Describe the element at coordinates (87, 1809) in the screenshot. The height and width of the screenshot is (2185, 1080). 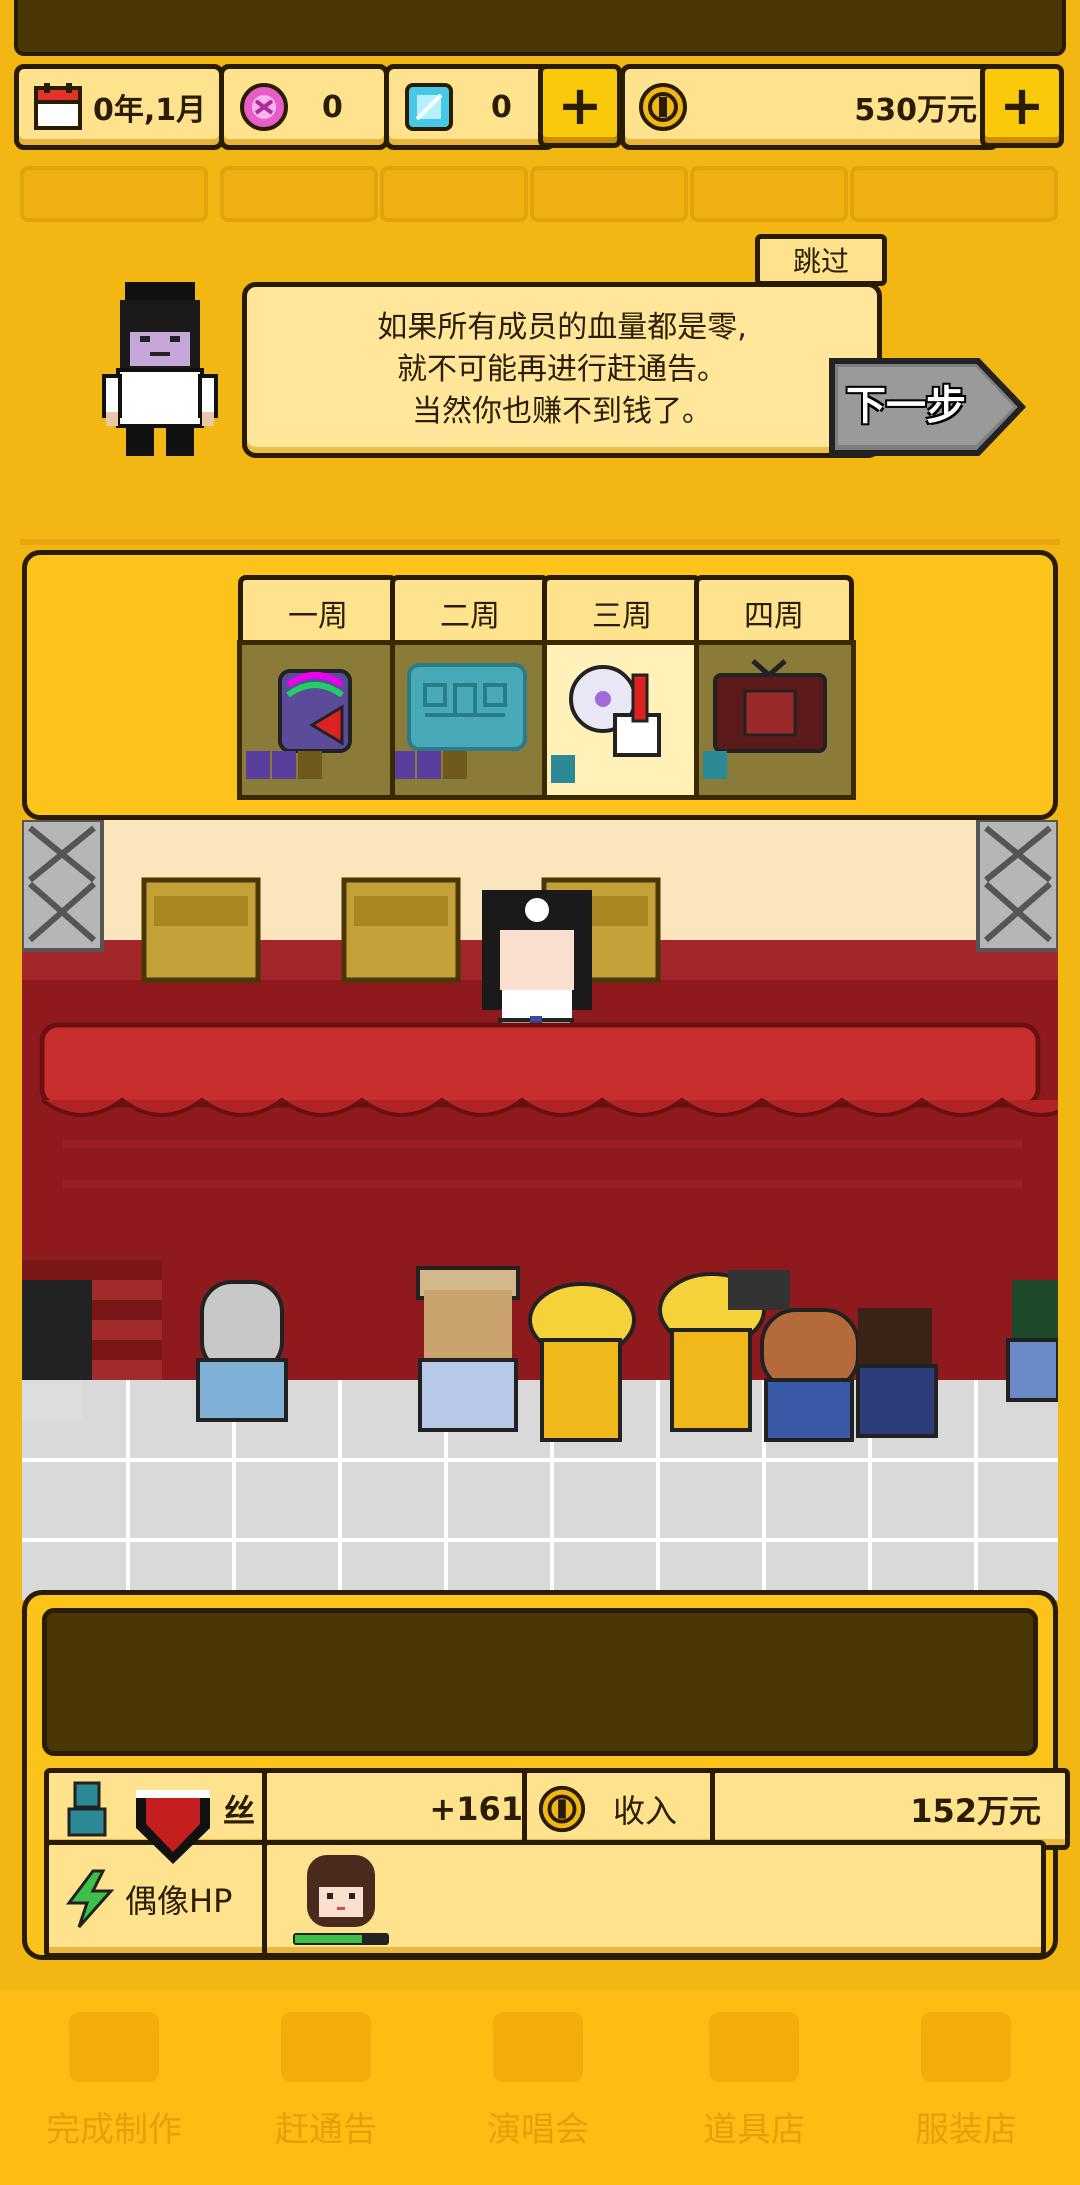
I see `fan-person-icon` at that location.